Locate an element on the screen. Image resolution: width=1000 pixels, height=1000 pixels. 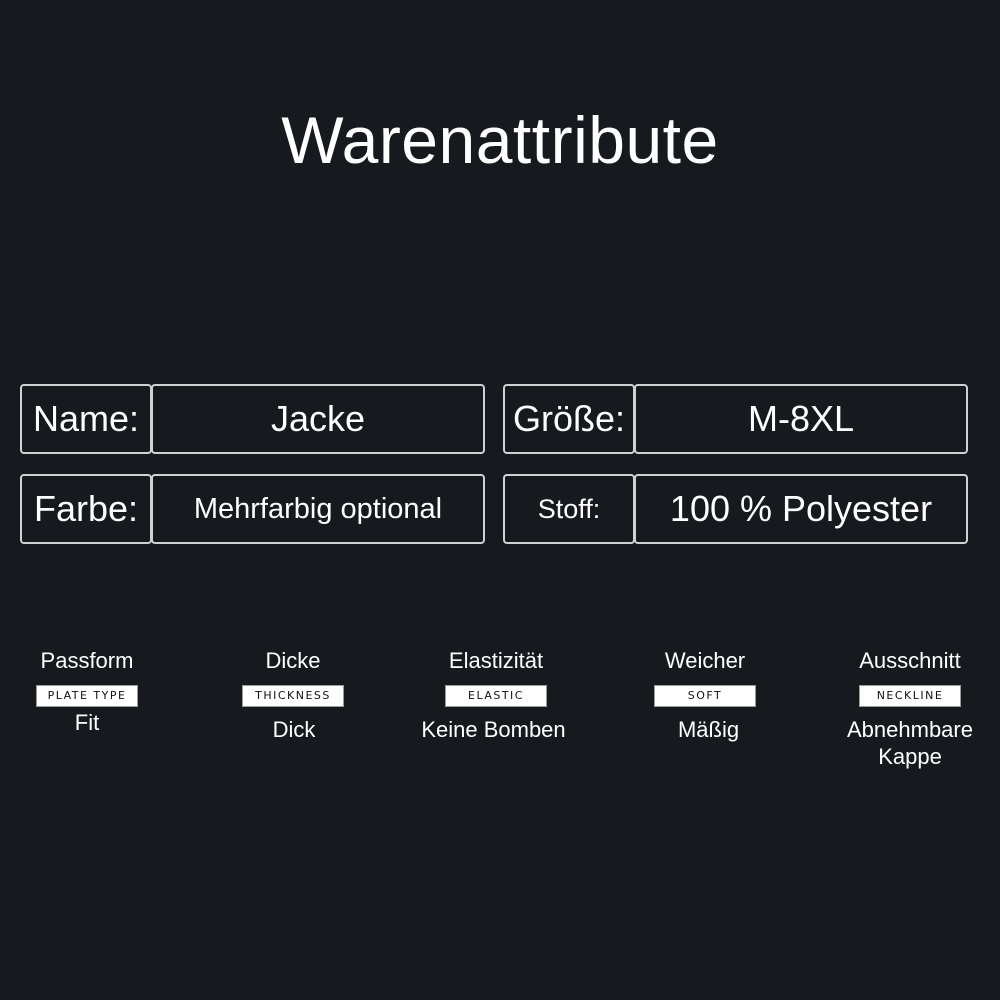
attribute-label: Dicke is located at coordinates (293, 660).